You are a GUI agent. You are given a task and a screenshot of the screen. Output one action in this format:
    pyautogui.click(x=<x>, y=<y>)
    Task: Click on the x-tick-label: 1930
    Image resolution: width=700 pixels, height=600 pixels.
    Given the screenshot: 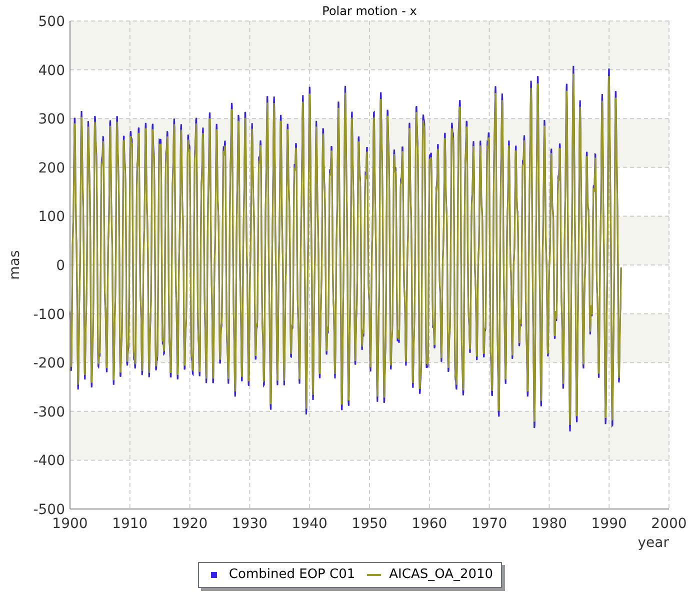 What is the action you would take?
    pyautogui.click(x=250, y=524)
    